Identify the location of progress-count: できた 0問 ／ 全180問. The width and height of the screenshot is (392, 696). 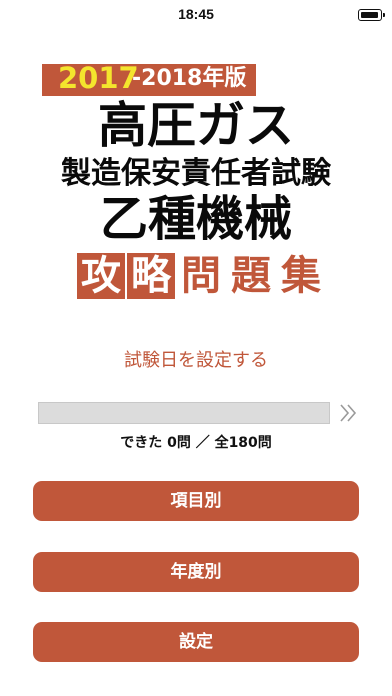
(196, 443).